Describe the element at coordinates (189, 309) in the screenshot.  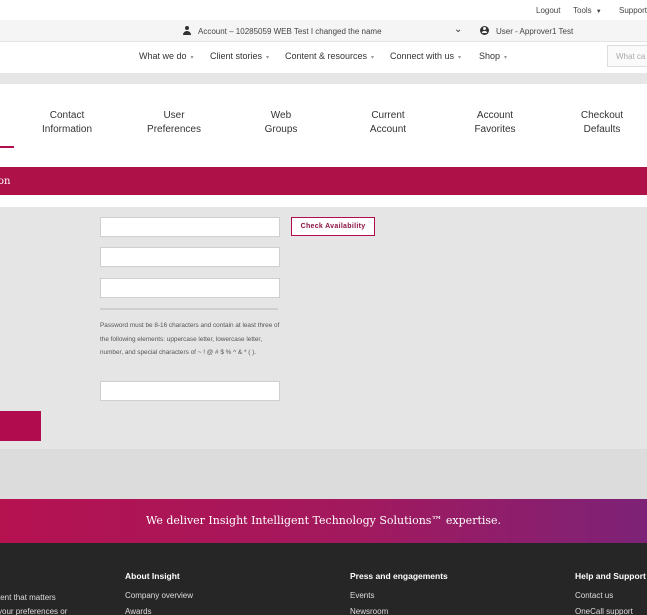
I see `divider` at that location.